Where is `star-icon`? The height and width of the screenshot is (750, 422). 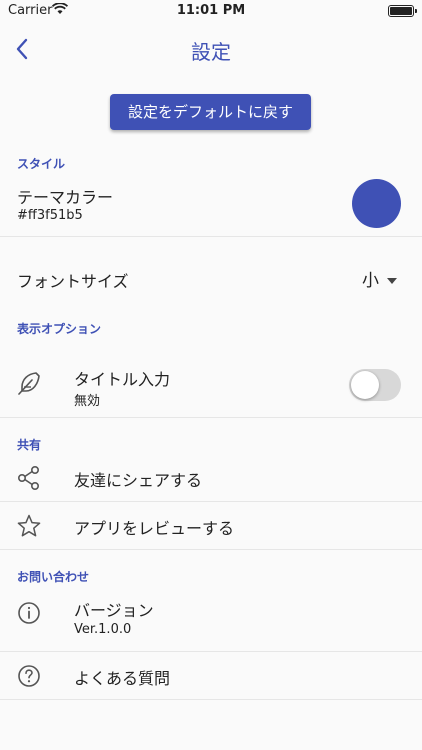 star-icon is located at coordinates (29, 526).